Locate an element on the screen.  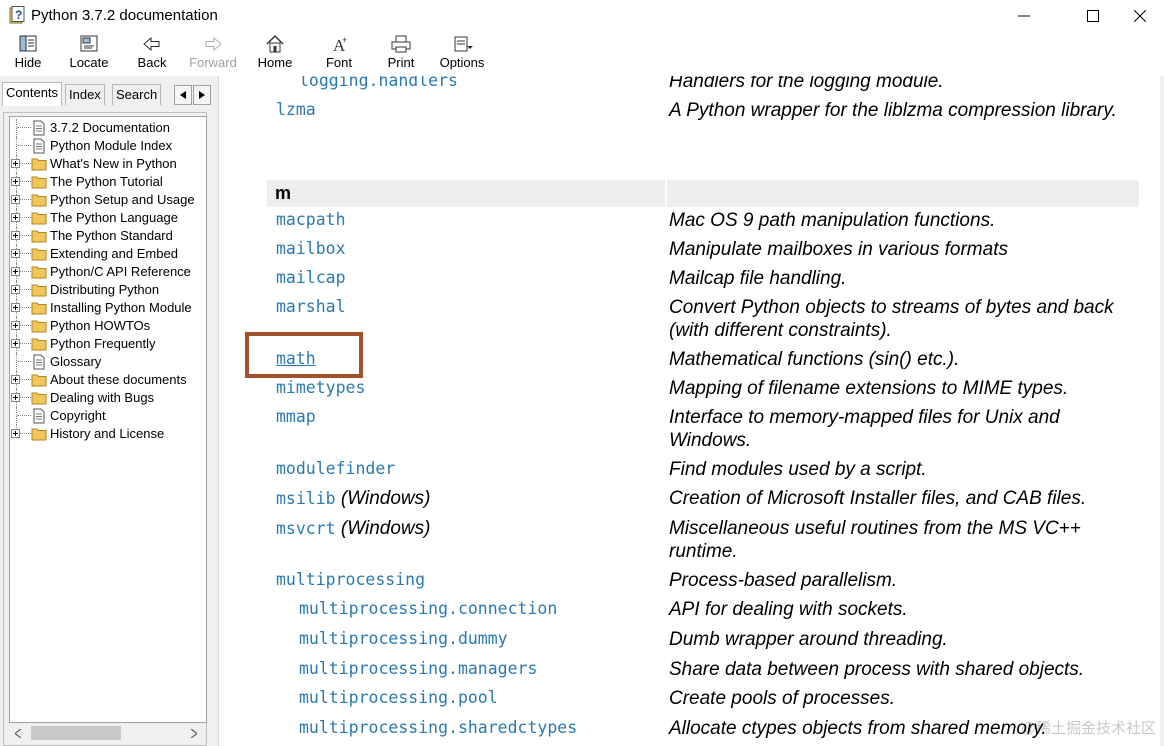
module-name: multiprocessing.dummy is located at coordinates (403, 638).